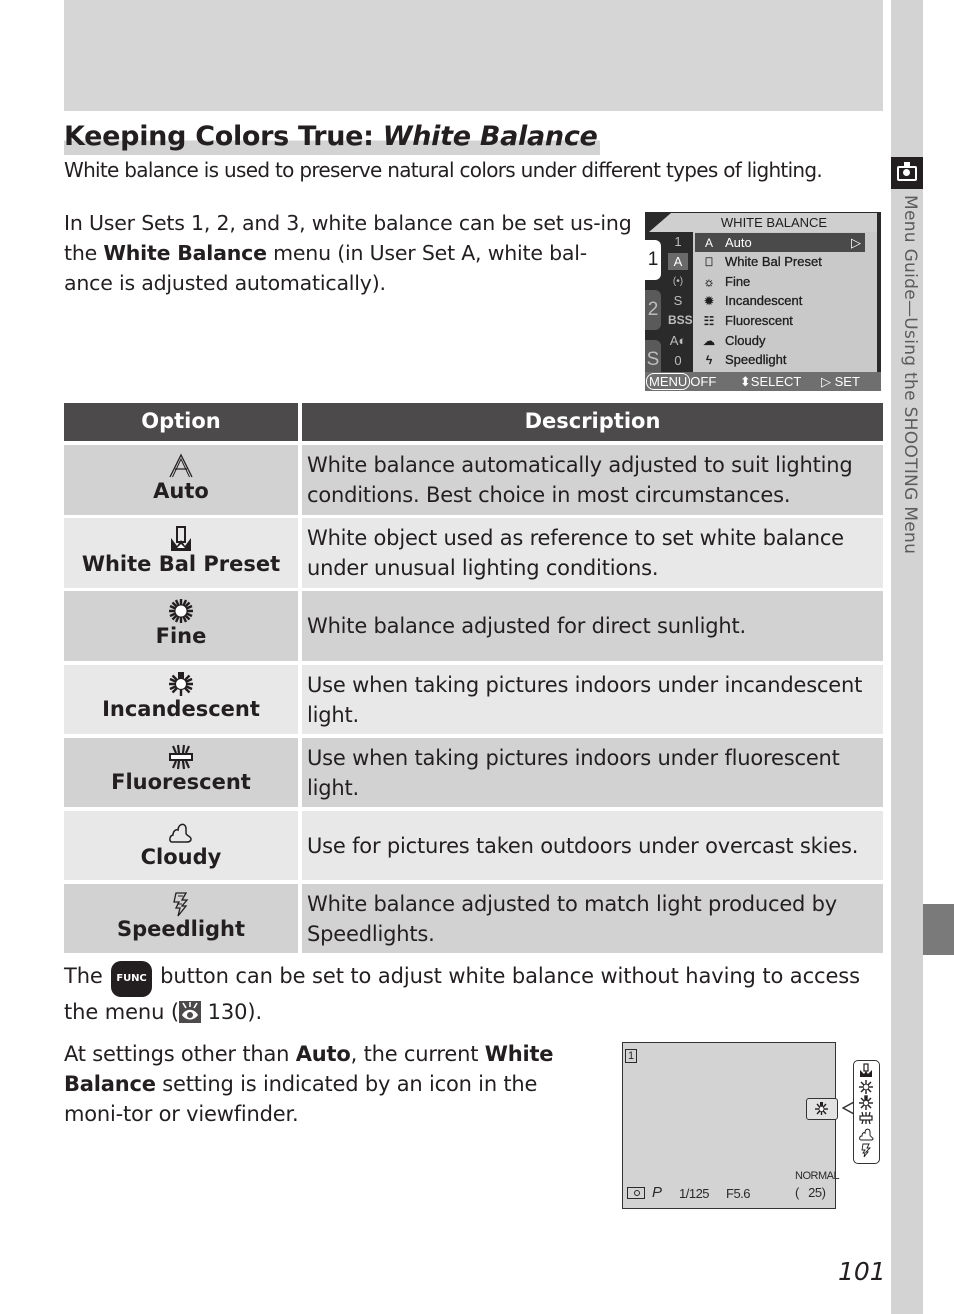  What do you see at coordinates (840, 381) in the screenshot?
I see `set-hint: ▷ SET` at bounding box center [840, 381].